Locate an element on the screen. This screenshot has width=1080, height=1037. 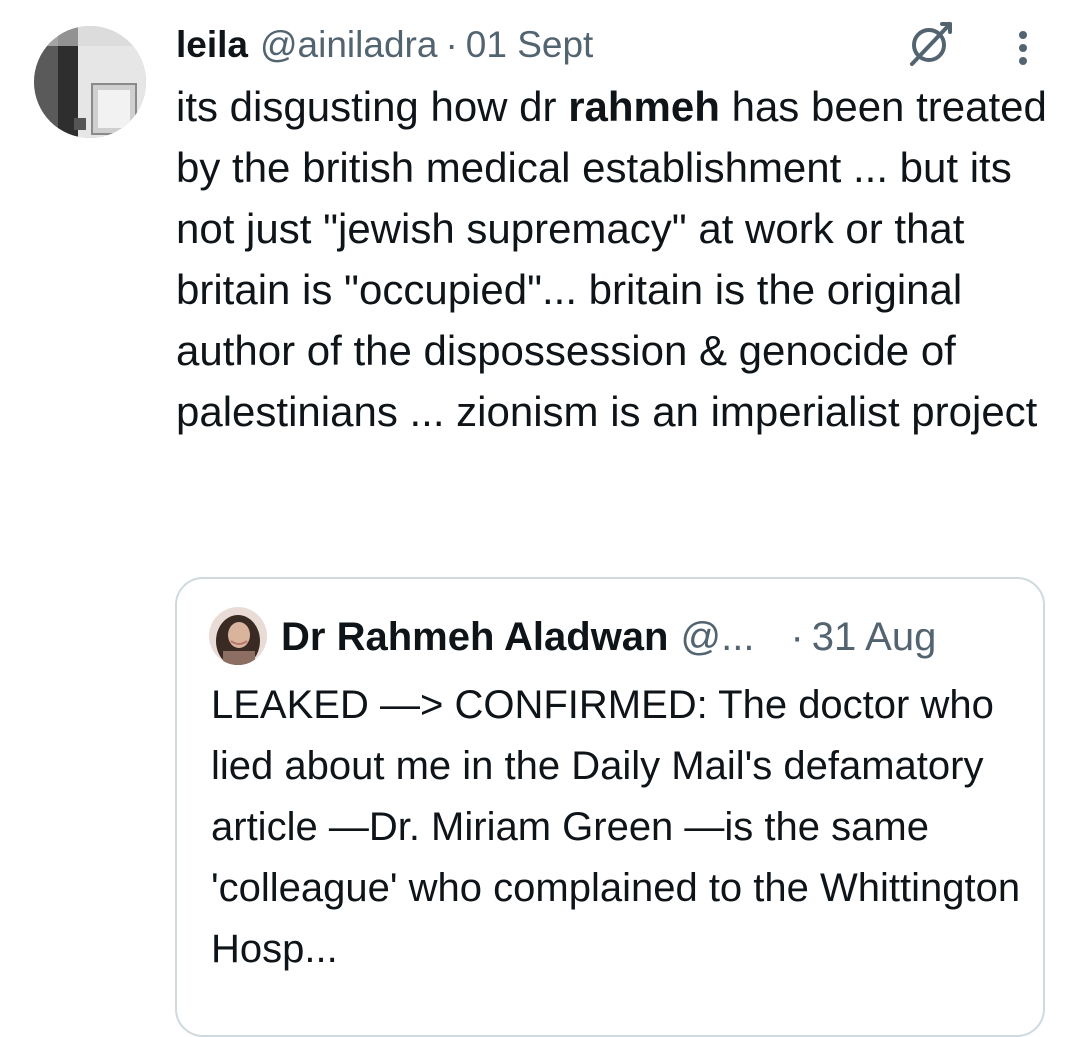
author-handle: @ainiladra is located at coordinates (348, 45).